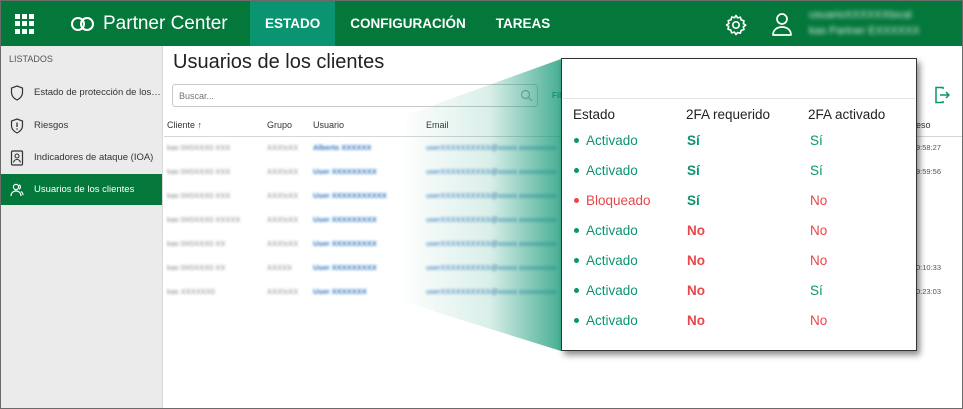 Image resolution: width=963 pixels, height=409 pixels. Describe the element at coordinates (929, 171) in the screenshot. I see `cell-last-access: 9:59:56` at that location.